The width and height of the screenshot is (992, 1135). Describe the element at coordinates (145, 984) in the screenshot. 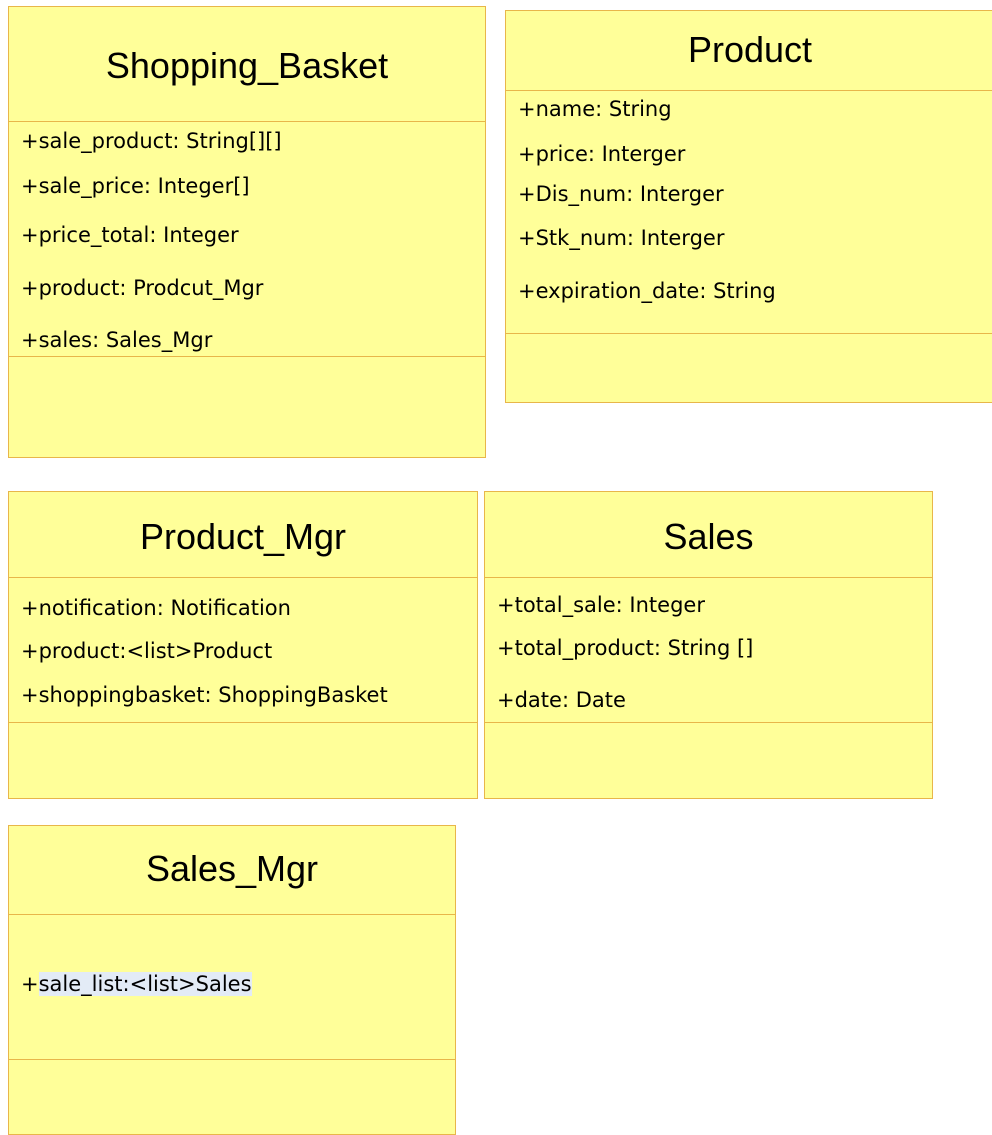

I see `selected-attribute-text: sale_list:<list>Sales` at that location.